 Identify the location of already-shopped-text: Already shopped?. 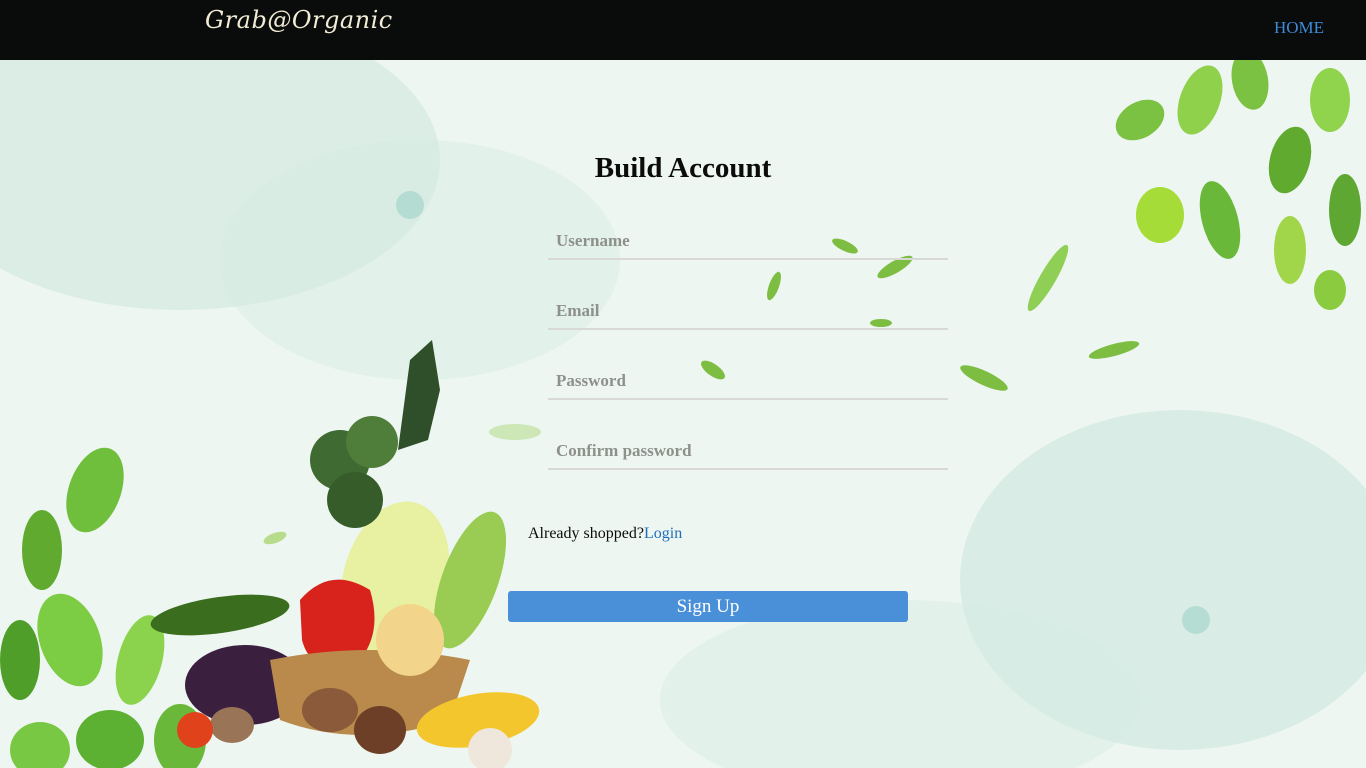
(586, 533).